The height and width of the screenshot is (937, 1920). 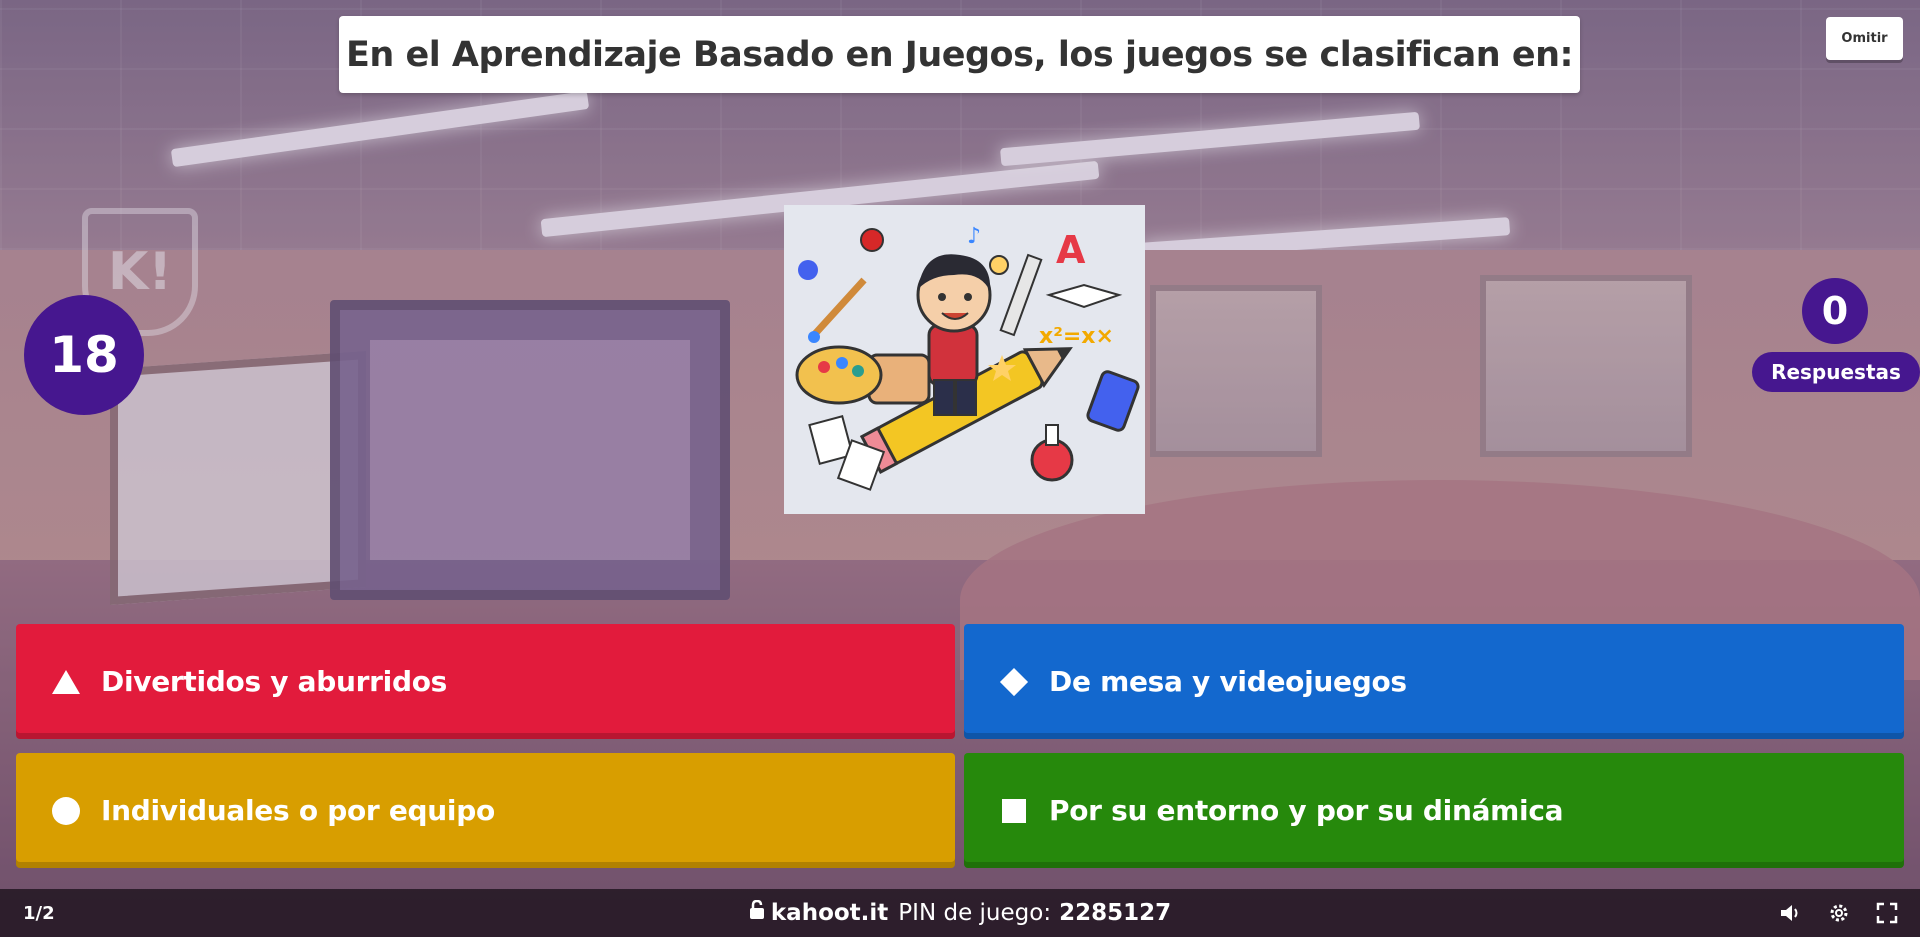 What do you see at coordinates (757, 912) in the screenshot?
I see `lock-icon` at bounding box center [757, 912].